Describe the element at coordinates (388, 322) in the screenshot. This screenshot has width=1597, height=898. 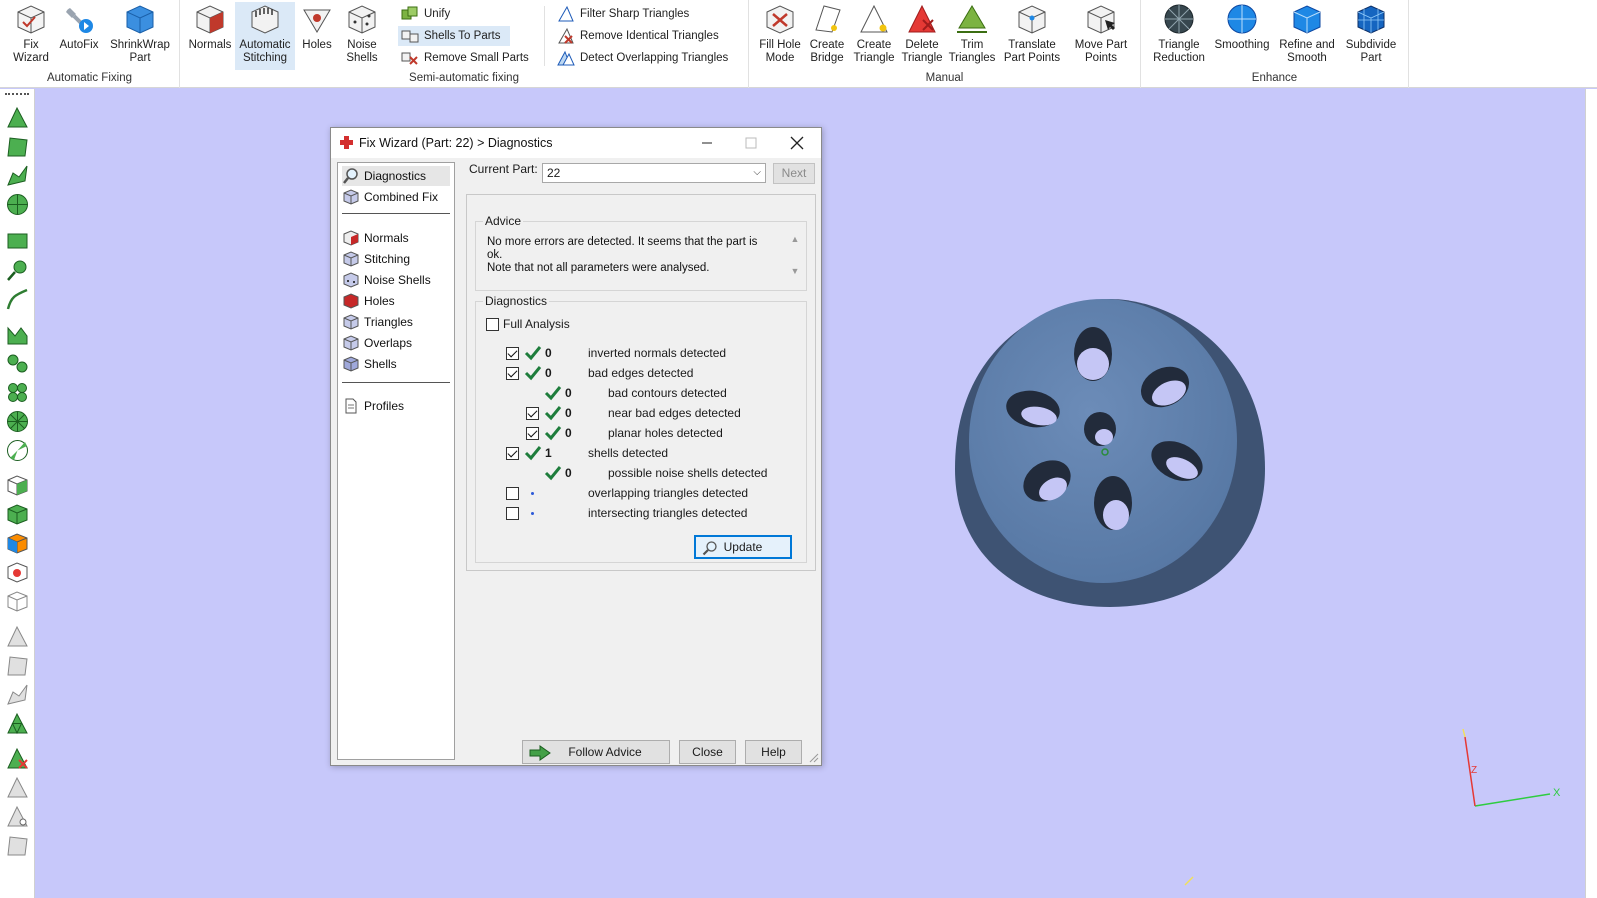
I see `nav-triangles-label: Triangles` at that location.